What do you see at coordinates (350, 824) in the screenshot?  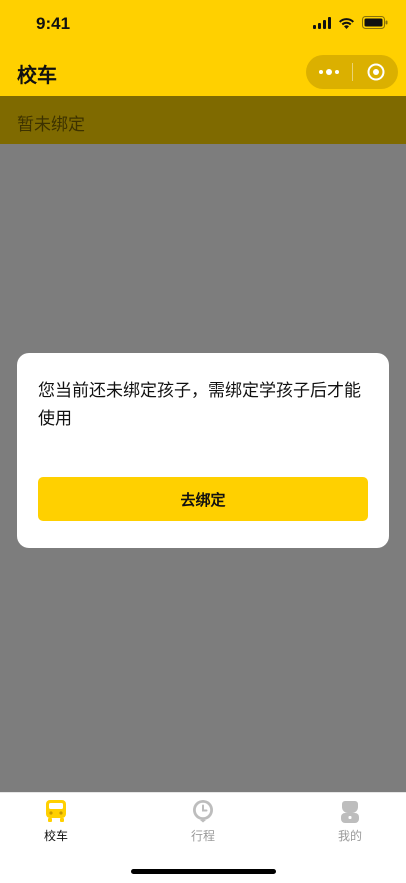 I see `tab-mine: 我的` at bounding box center [350, 824].